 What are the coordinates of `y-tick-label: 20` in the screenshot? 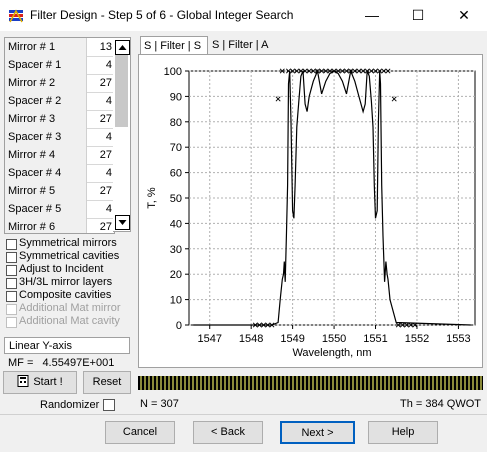 It's located at (176, 275).